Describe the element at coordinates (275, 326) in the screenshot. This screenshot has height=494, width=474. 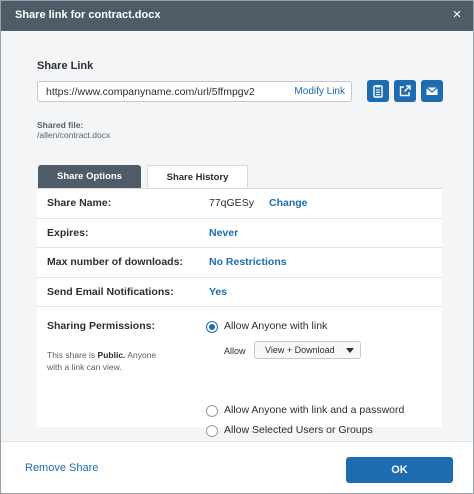
I see `permission-option-label-1: Allow Anyone with link` at that location.